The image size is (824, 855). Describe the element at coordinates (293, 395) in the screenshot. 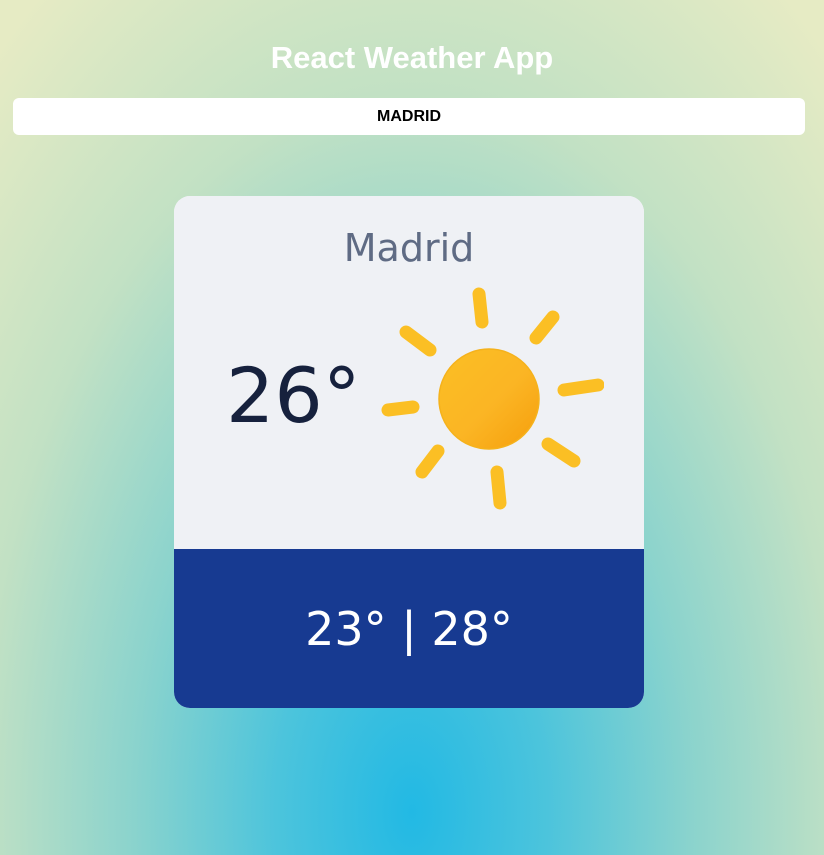

I see `current-temperature: 26°` at that location.